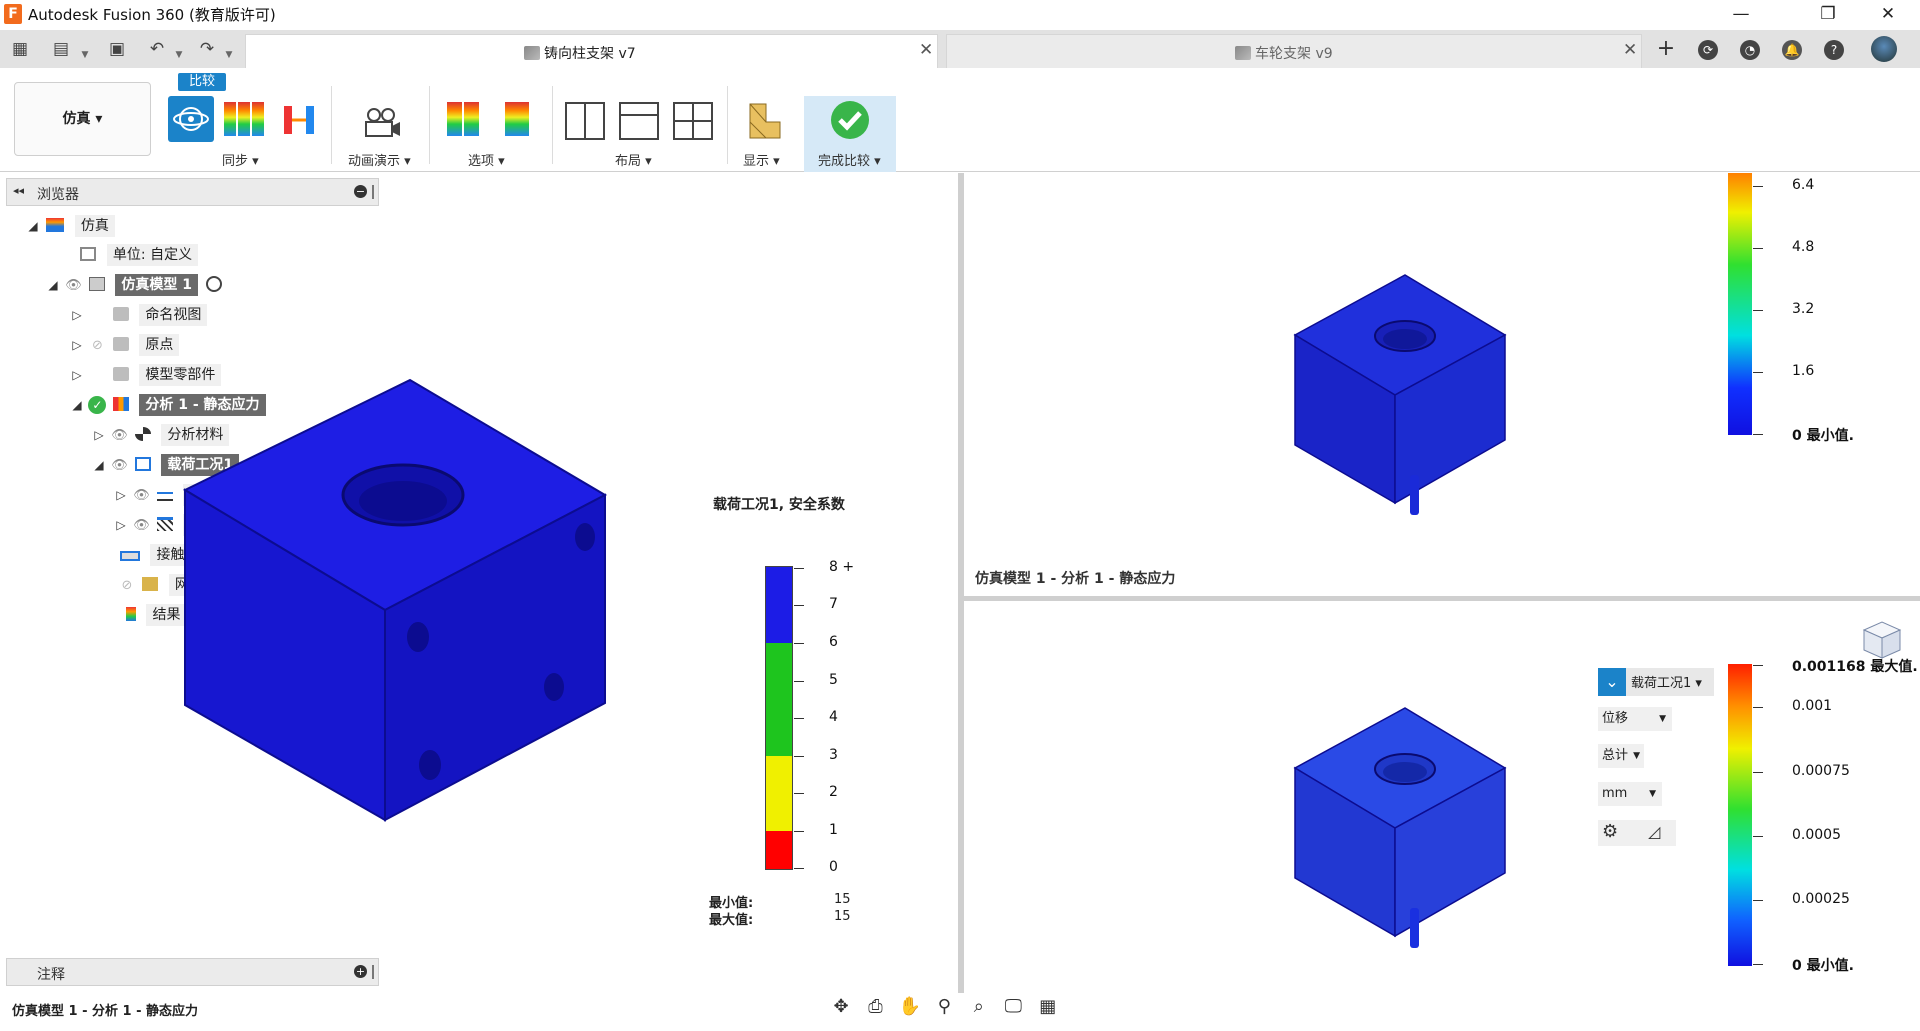 This screenshot has height=1031, width=1920. Describe the element at coordinates (1741, 15) in the screenshot. I see `minimize-button: —` at that location.